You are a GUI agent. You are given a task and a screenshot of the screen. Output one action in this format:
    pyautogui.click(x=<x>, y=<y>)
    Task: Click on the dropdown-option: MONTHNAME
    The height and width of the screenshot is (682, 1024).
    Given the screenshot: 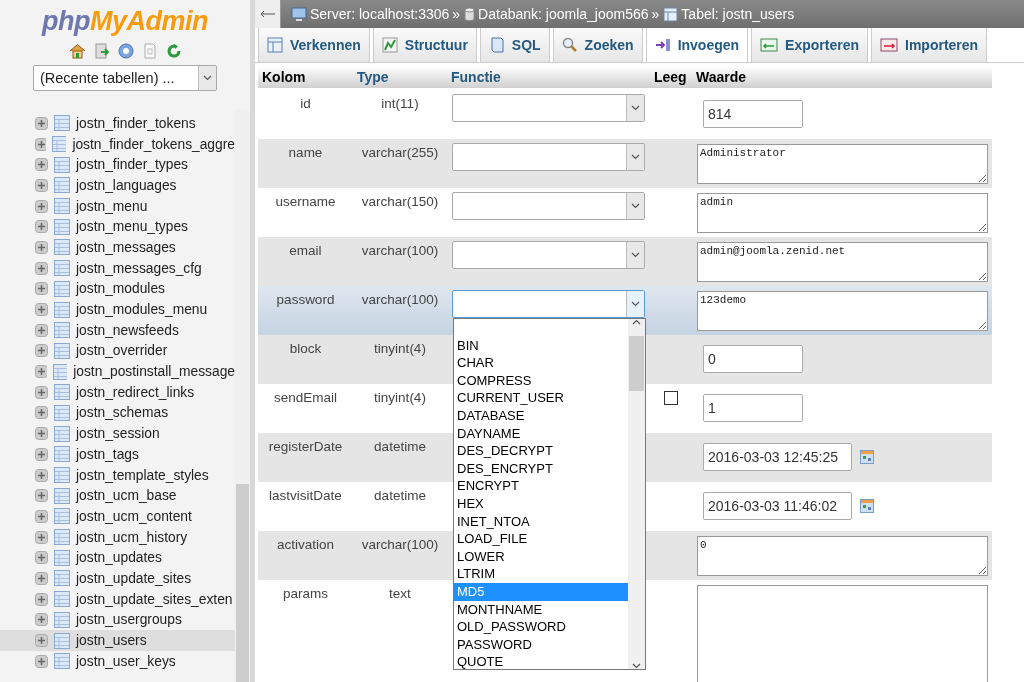 What is the action you would take?
    pyautogui.click(x=541, y=609)
    